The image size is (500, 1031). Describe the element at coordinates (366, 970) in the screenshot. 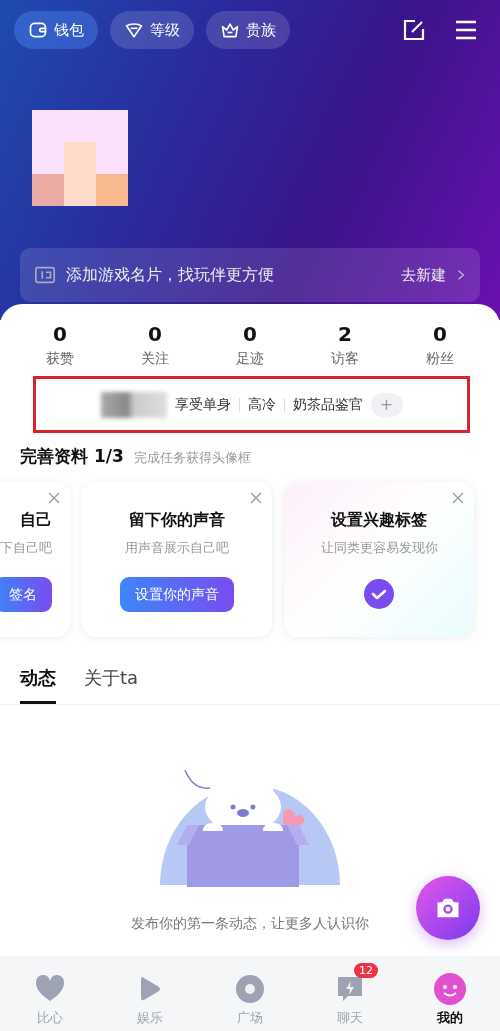

I see `unread-badge: 12` at that location.